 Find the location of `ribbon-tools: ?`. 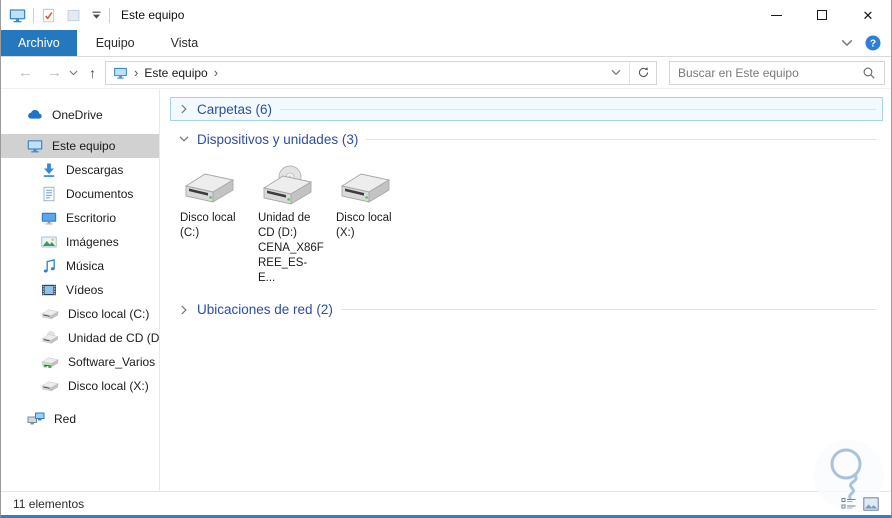

ribbon-tools: ? is located at coordinates (866, 43).